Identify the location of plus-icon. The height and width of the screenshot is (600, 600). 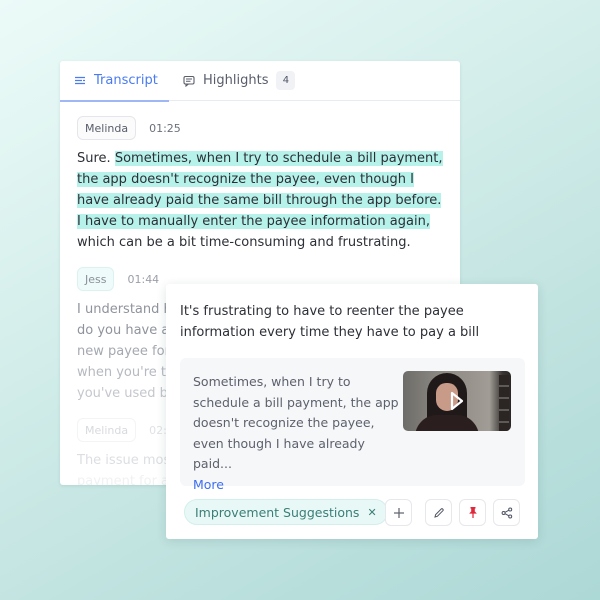
(398, 512).